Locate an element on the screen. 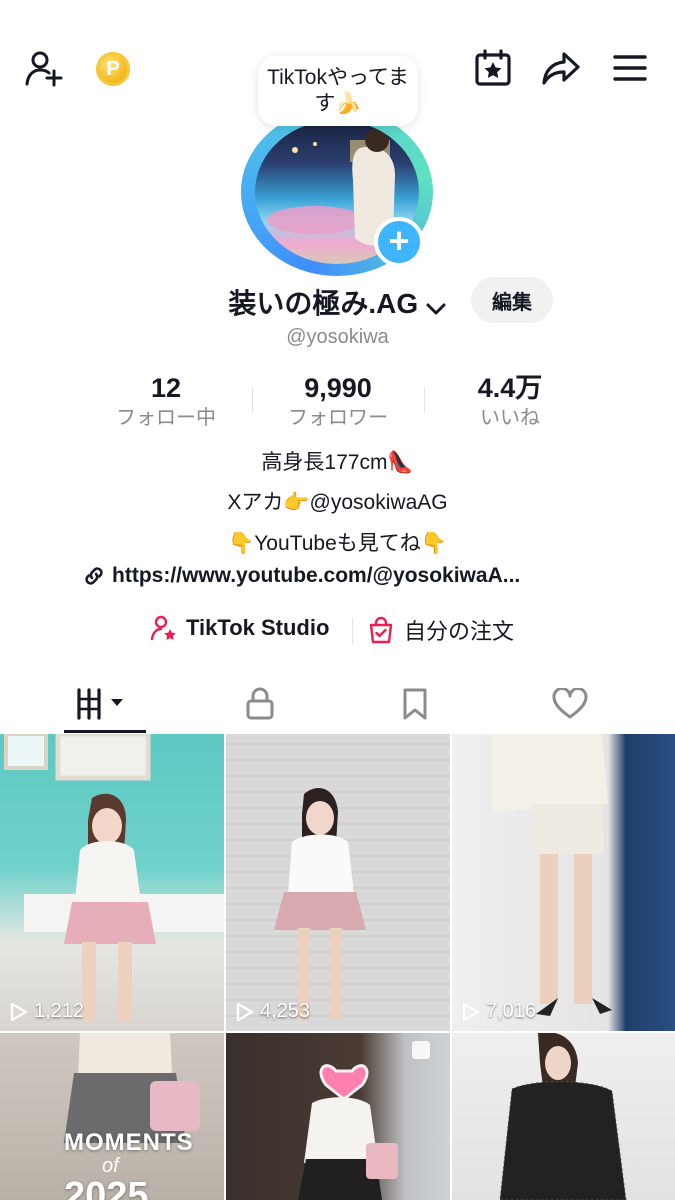  tab-private is located at coordinates (260, 704).